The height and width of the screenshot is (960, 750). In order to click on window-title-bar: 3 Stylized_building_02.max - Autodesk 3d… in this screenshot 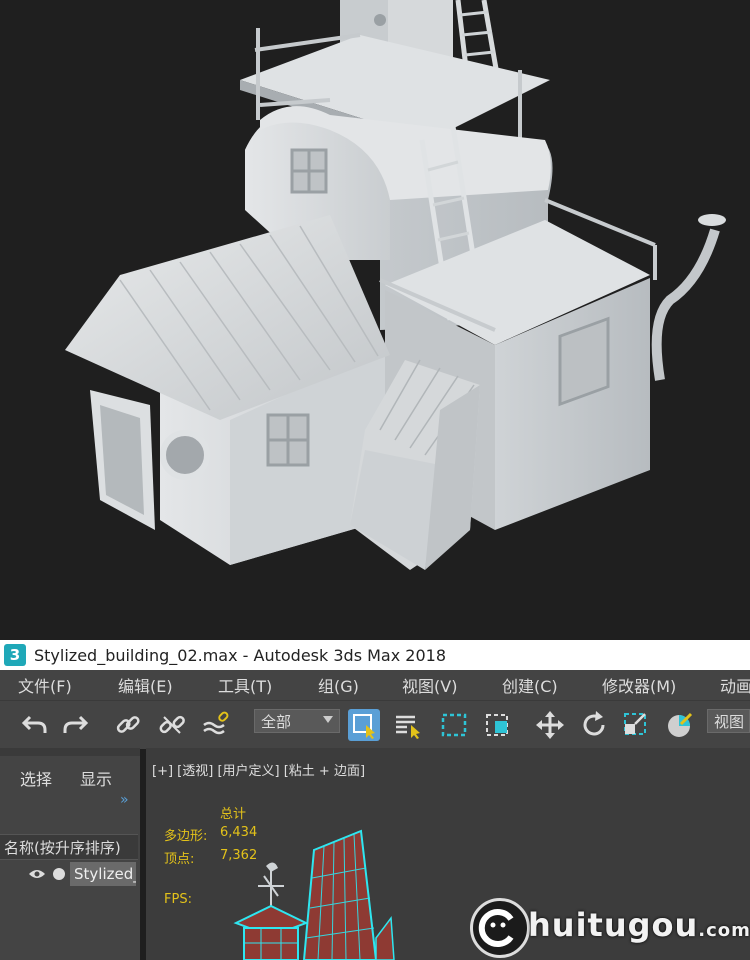, I will do `click(375, 655)`.